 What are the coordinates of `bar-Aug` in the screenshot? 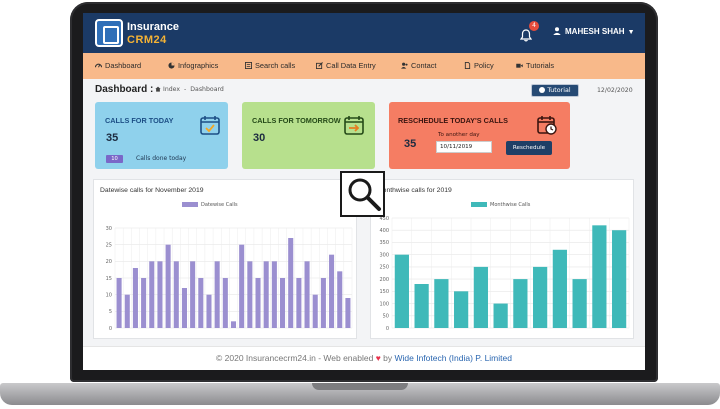 It's located at (540, 297).